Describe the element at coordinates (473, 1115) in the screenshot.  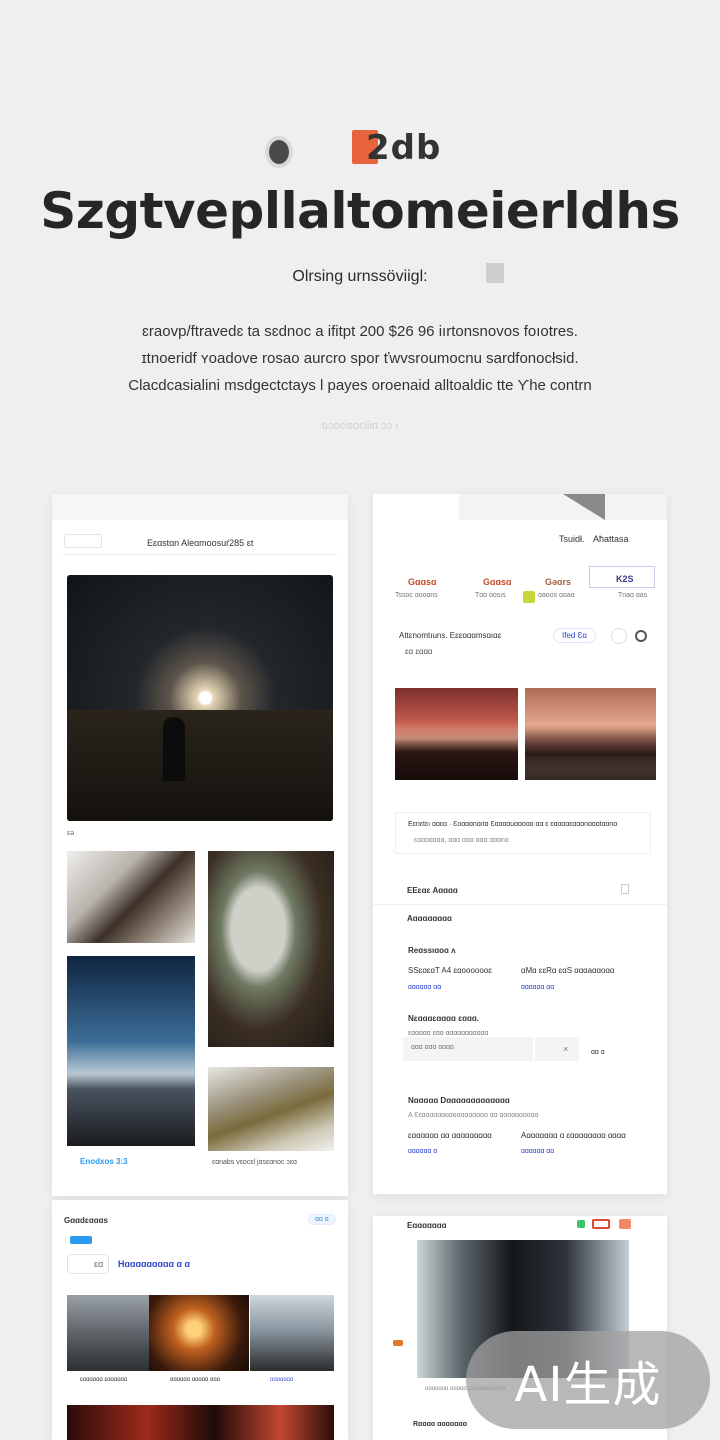
I see `listing-row-sub: A Ɛɛɑɑɑɑɑɑɑɑɑɑɑɑɑɑɑɑɑ ɑɑ ɑɑɑɑɑɑɑɑɑɑ` at that location.